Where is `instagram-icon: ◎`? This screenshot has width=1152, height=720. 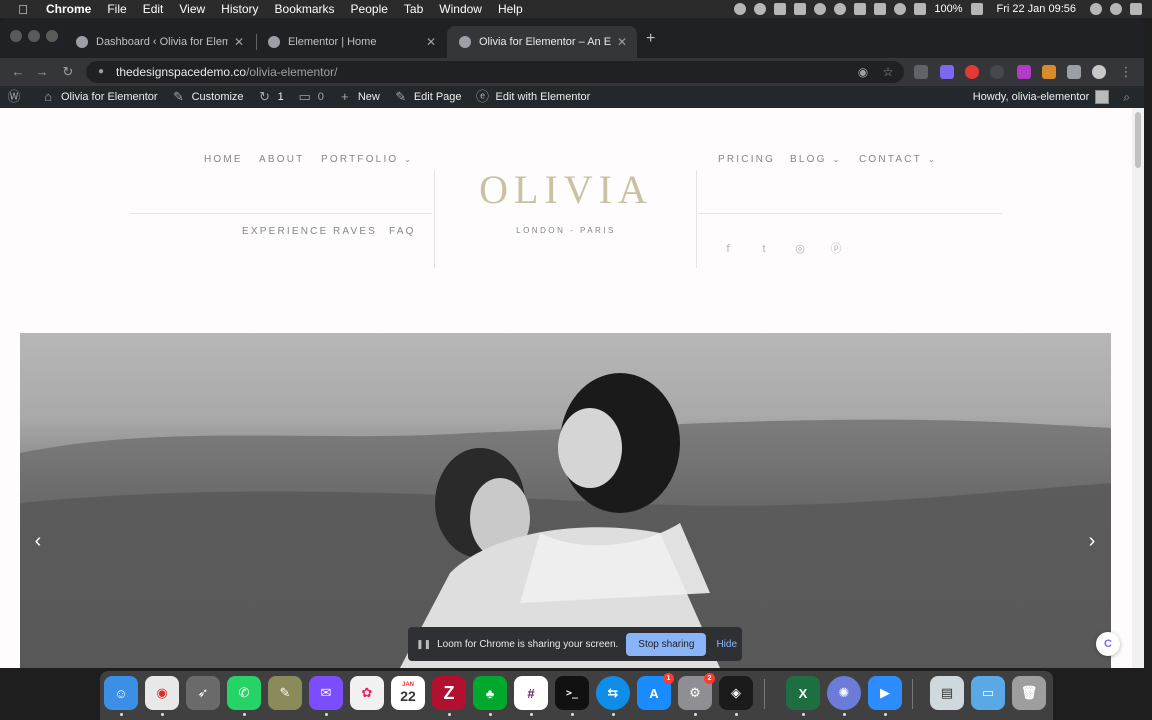 instagram-icon: ◎ is located at coordinates (800, 249).